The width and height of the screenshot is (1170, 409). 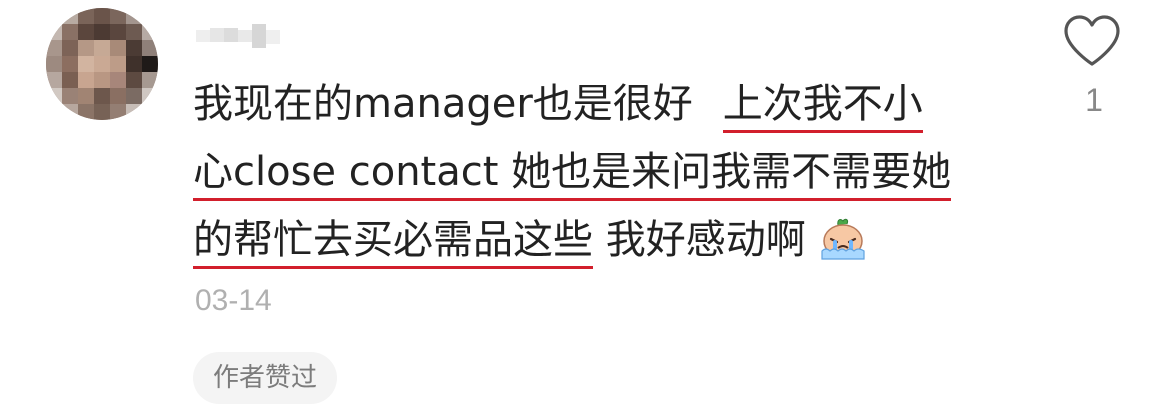 I want to click on like-count: 1, so click(x=1094, y=100).